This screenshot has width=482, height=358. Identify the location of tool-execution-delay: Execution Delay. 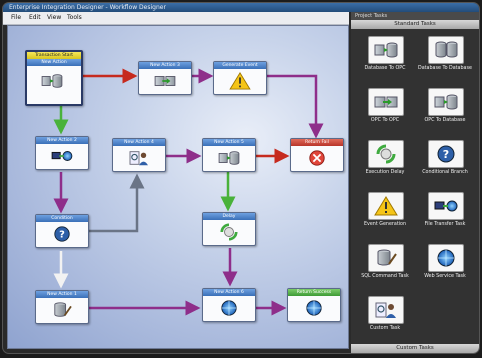
(385, 162).